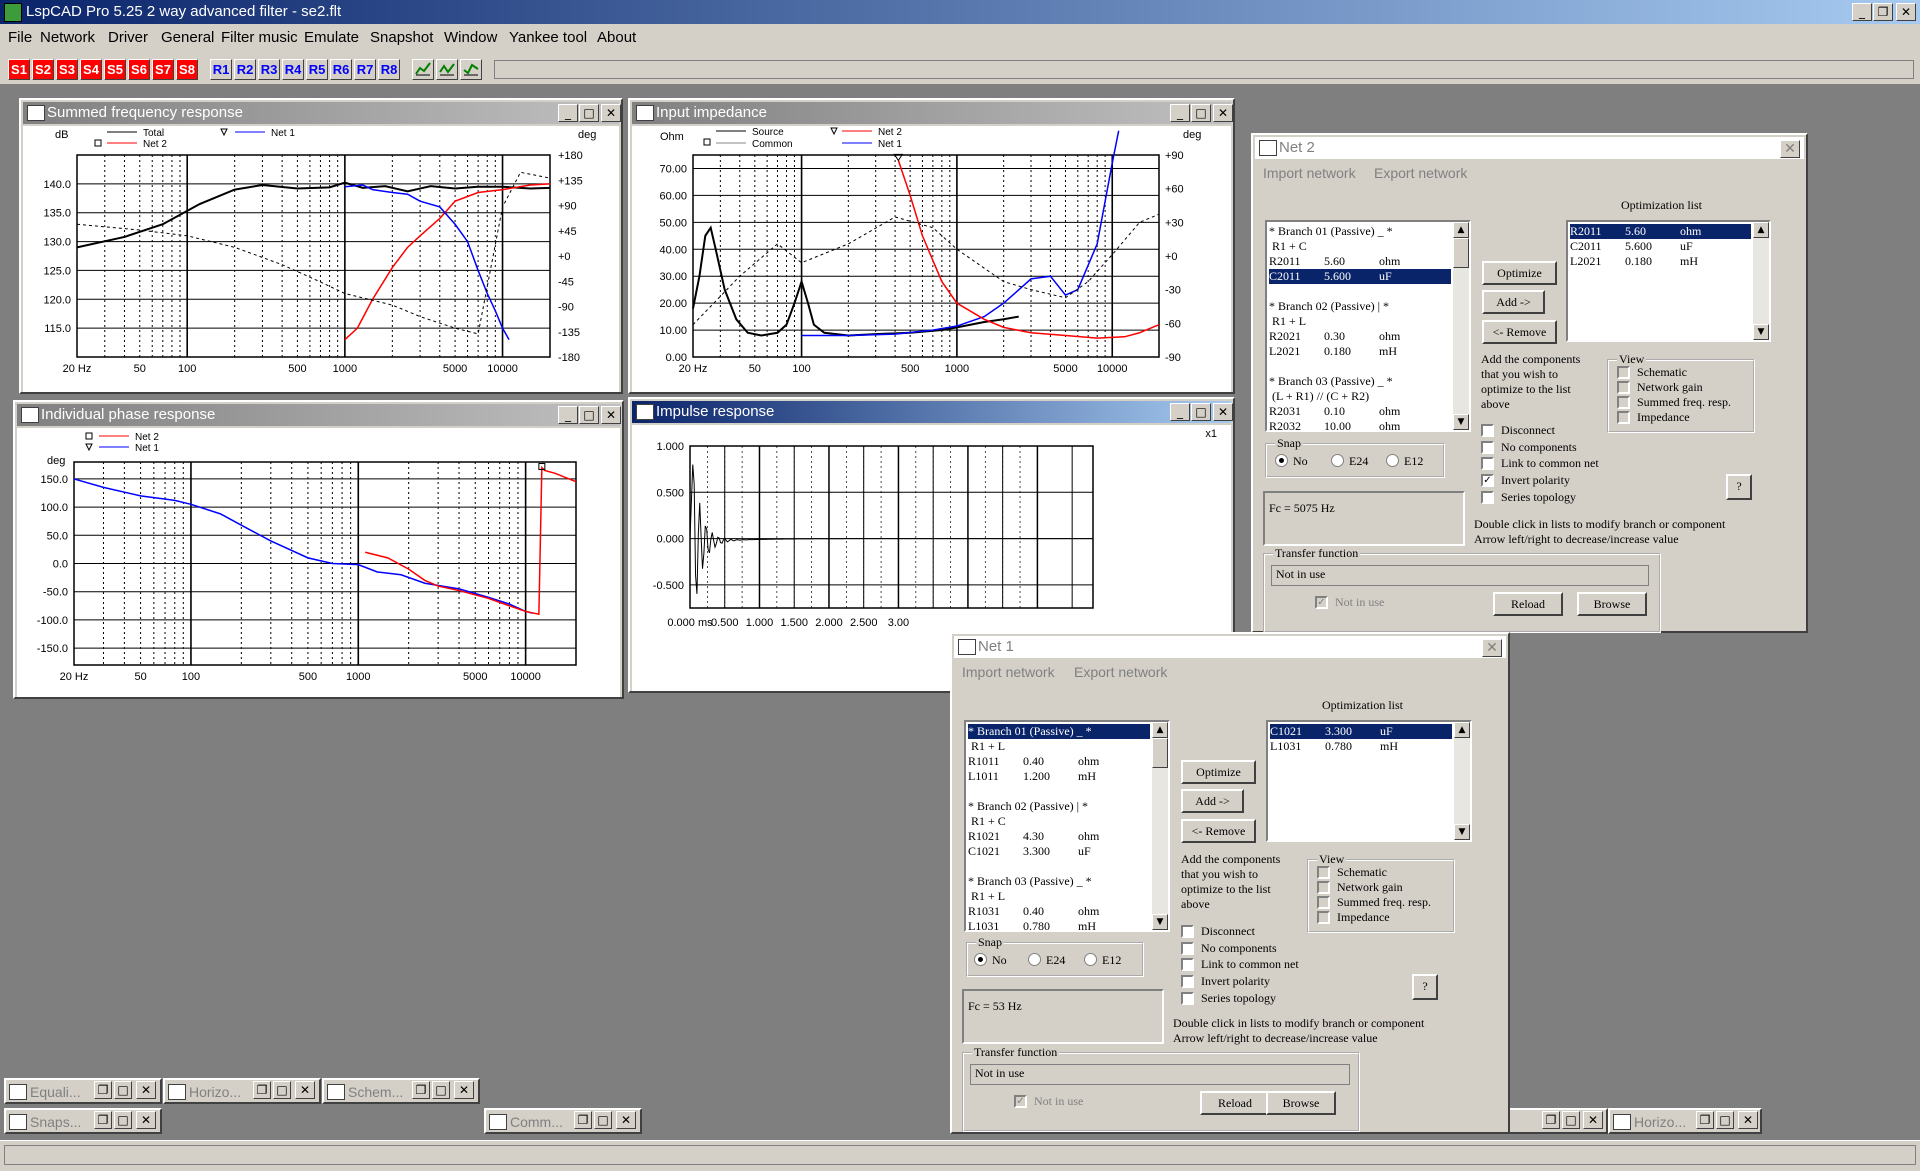  I want to click on branch-list-row: R1021 4.30 ohm, so click(1059, 836).